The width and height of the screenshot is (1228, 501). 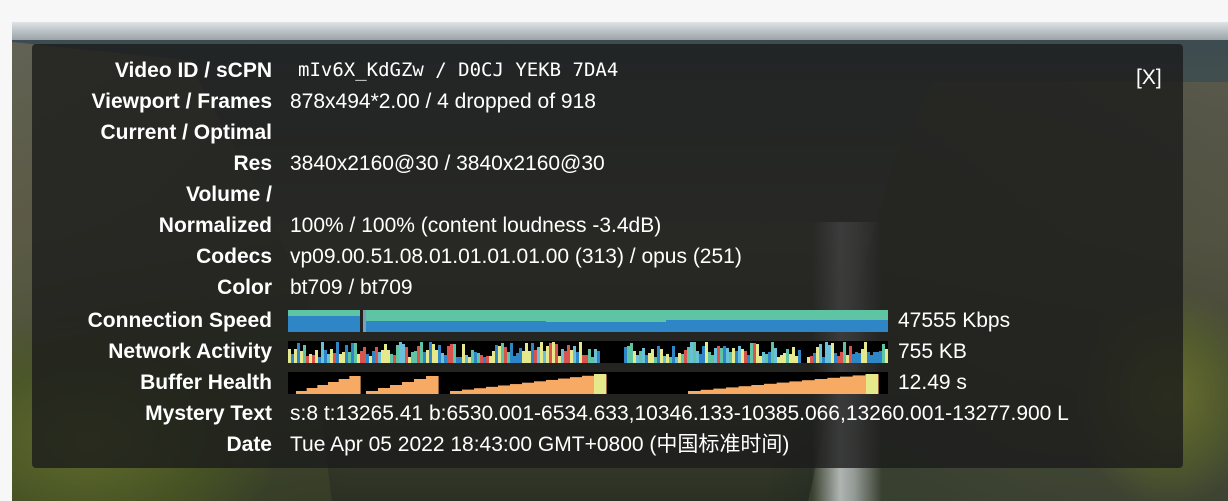 I want to click on speed-bar-gap, so click(x=361, y=321).